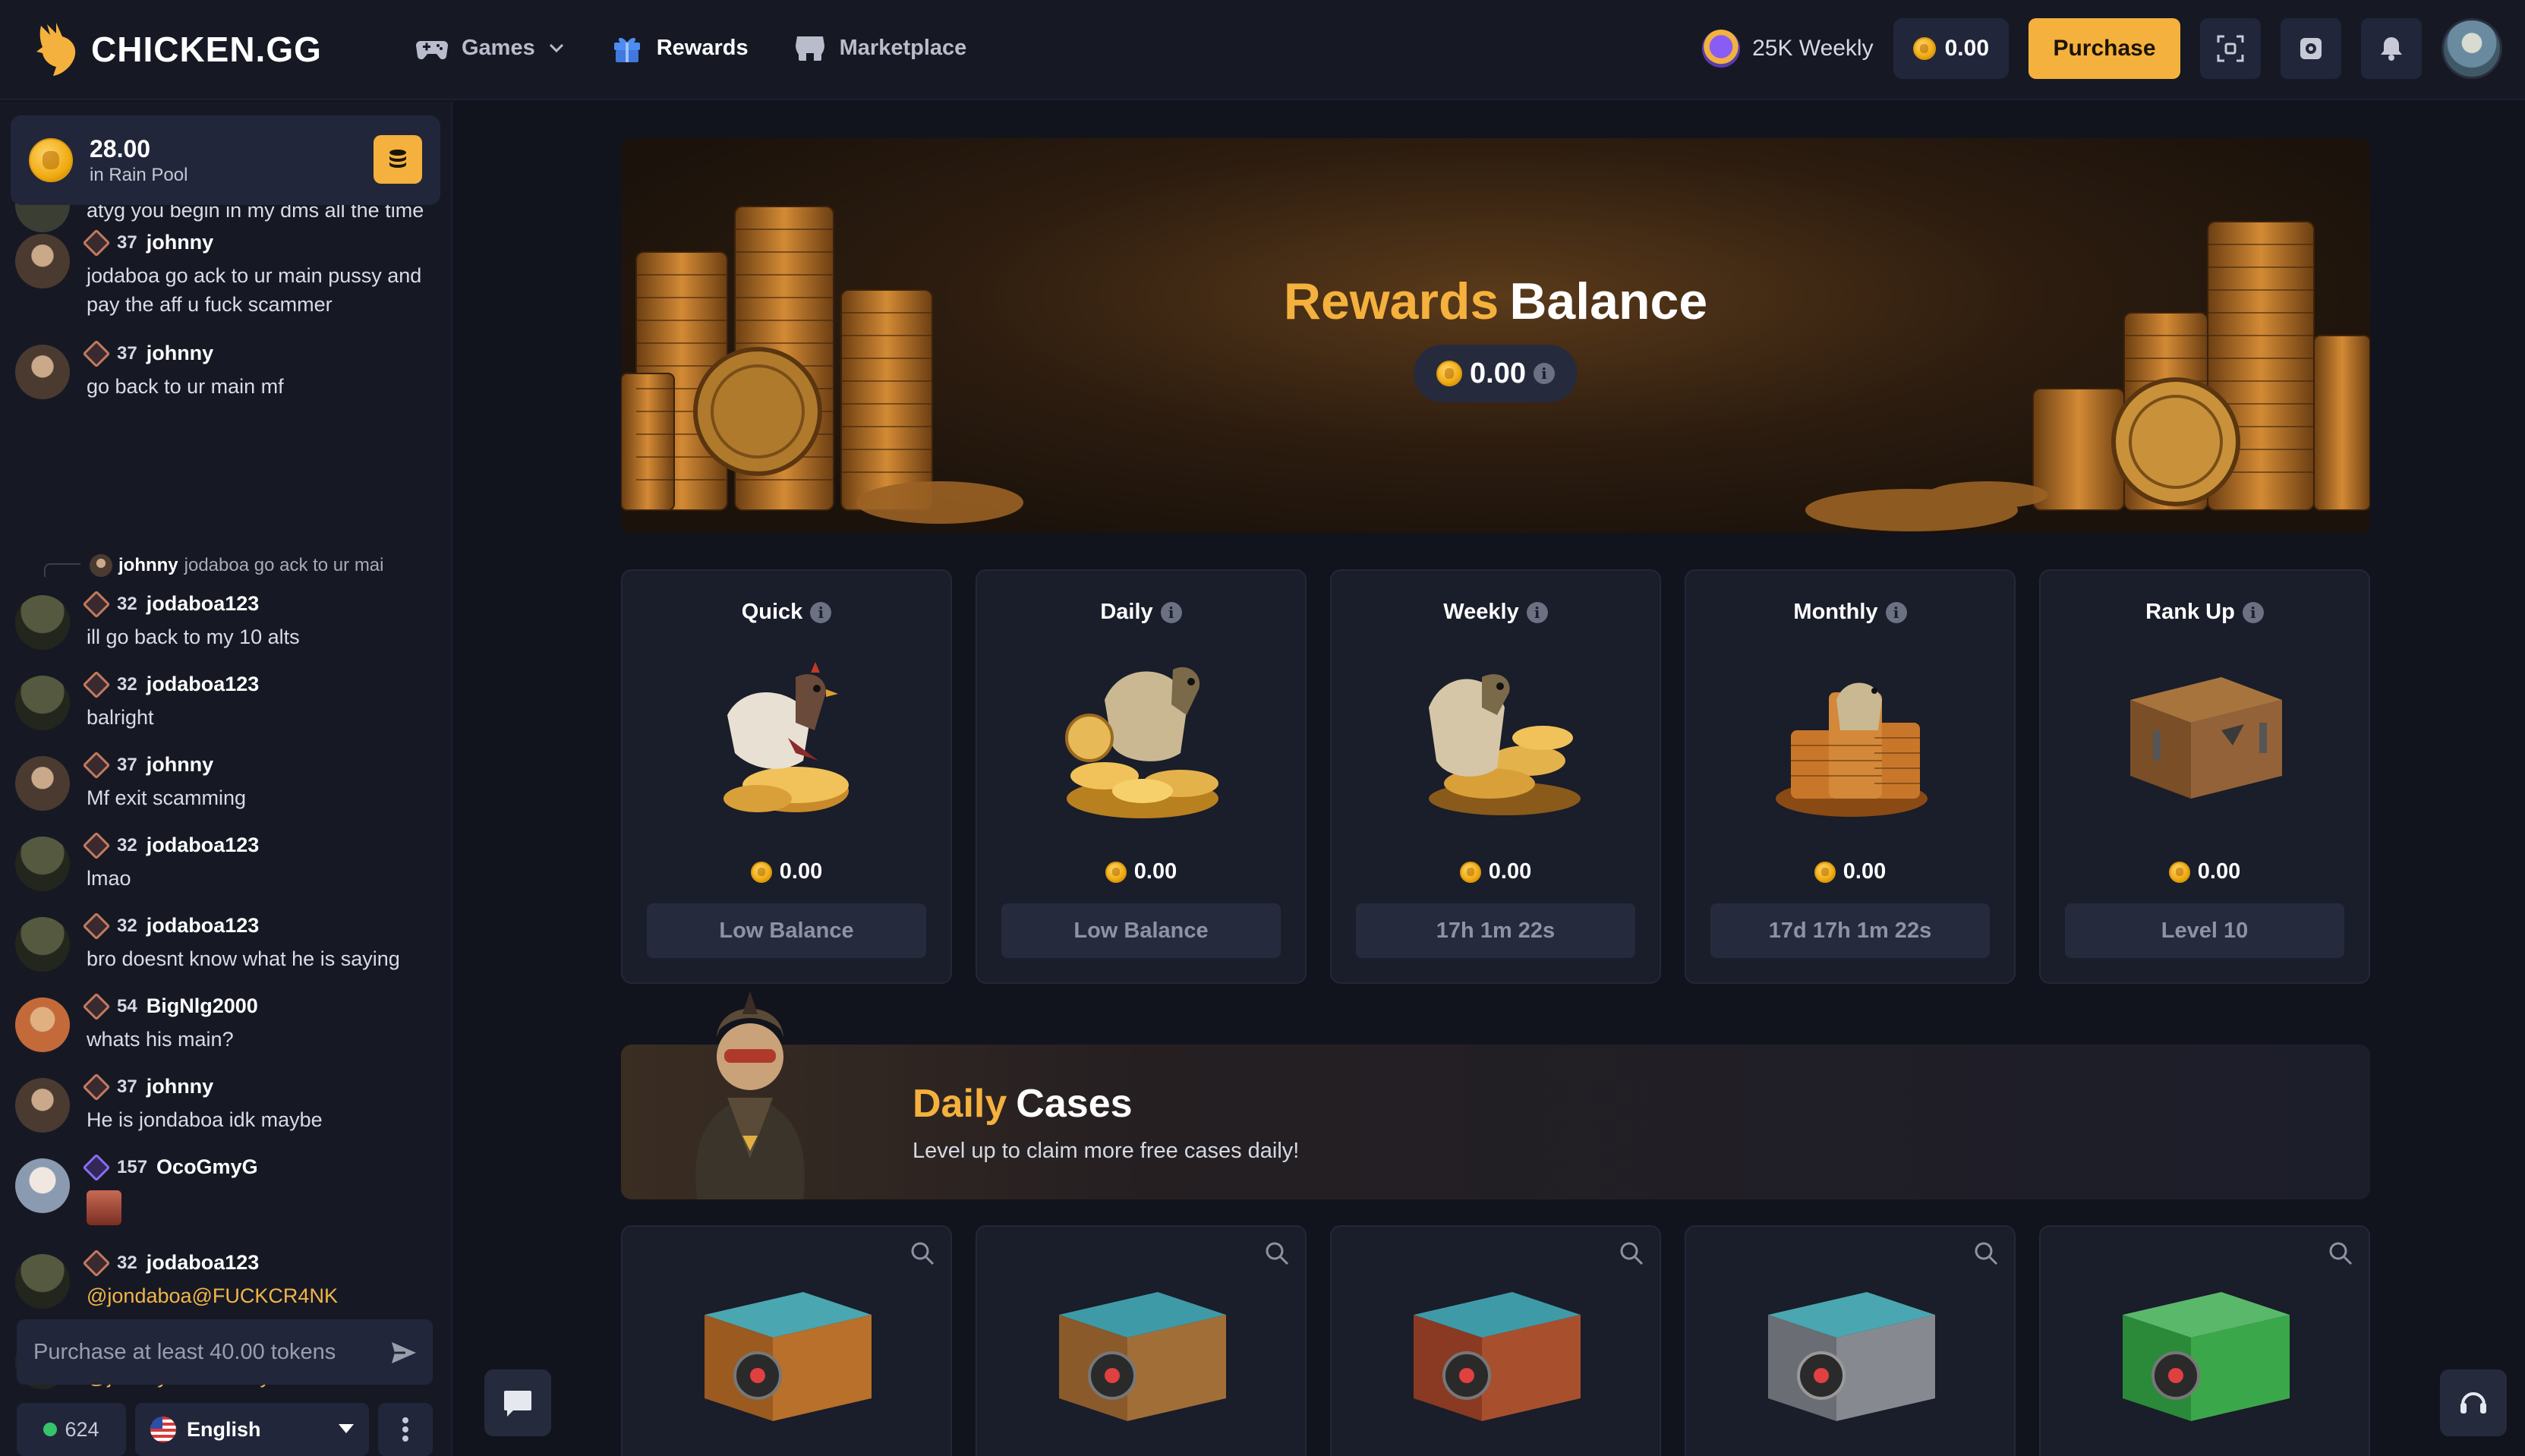 Image resolution: width=2525 pixels, height=1456 pixels. What do you see at coordinates (1966, 48) in the screenshot?
I see `wallet-amount: 0.00` at bounding box center [1966, 48].